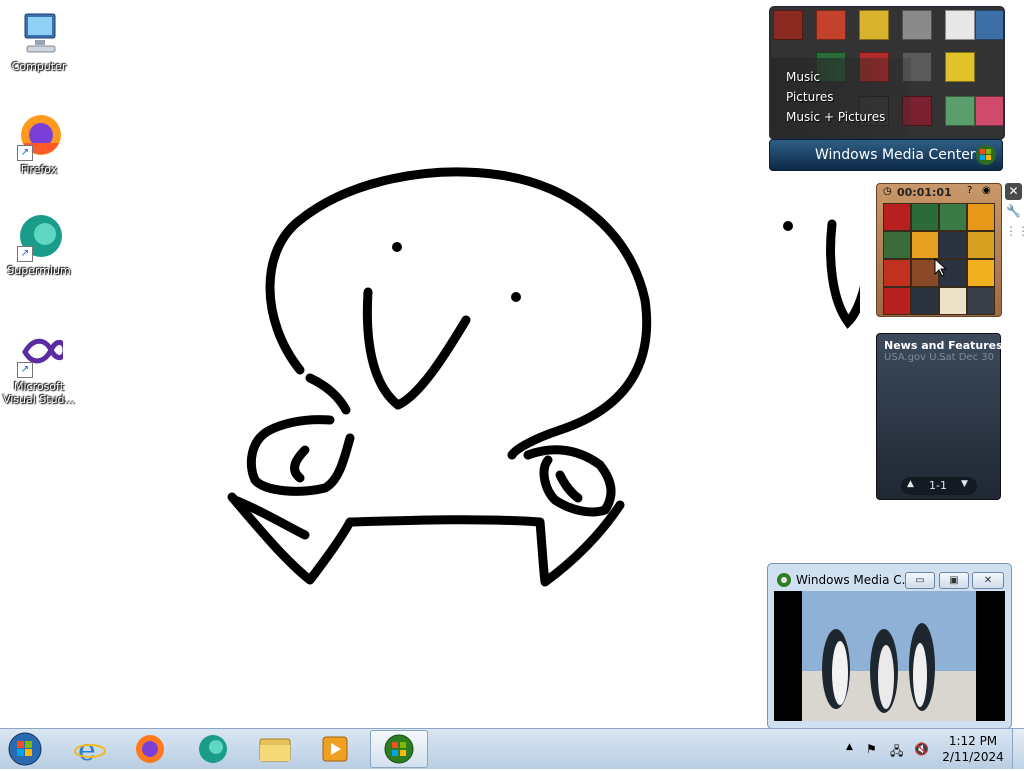  What do you see at coordinates (1013, 191) in the screenshot?
I see `close-gadget-icon: ✕` at bounding box center [1013, 191].